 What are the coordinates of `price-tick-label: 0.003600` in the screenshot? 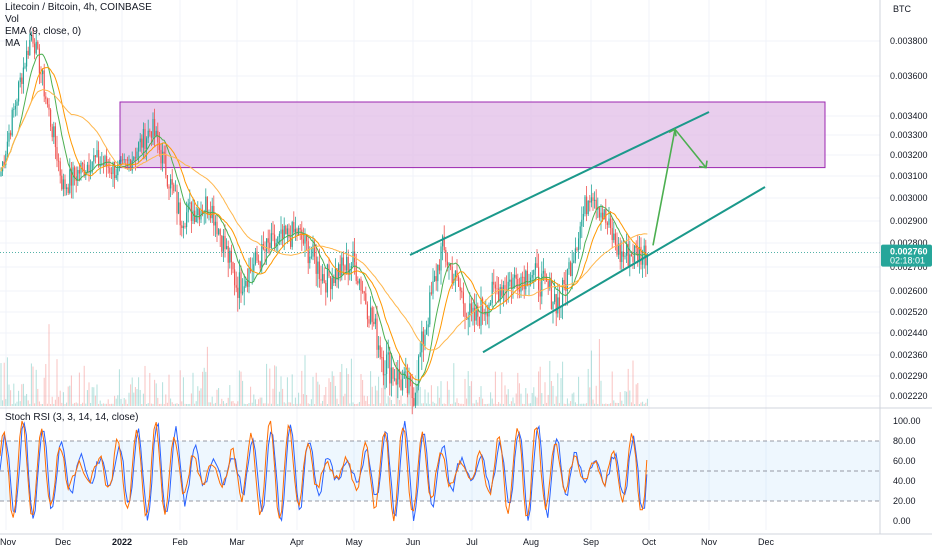 It's located at (909, 76).